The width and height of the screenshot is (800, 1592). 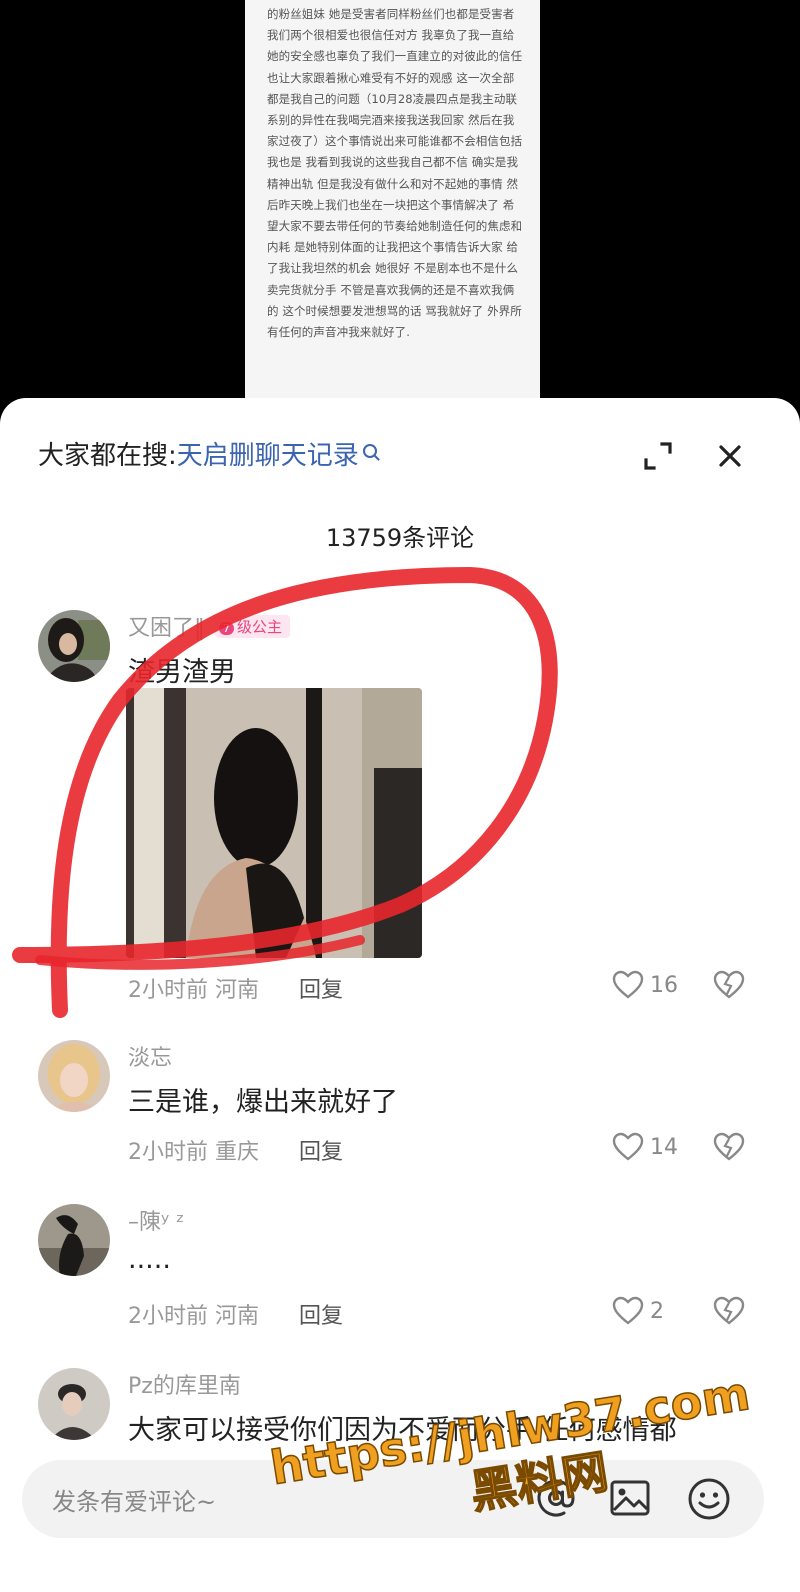 What do you see at coordinates (709, 1499) in the screenshot?
I see `emoji-icon` at bounding box center [709, 1499].